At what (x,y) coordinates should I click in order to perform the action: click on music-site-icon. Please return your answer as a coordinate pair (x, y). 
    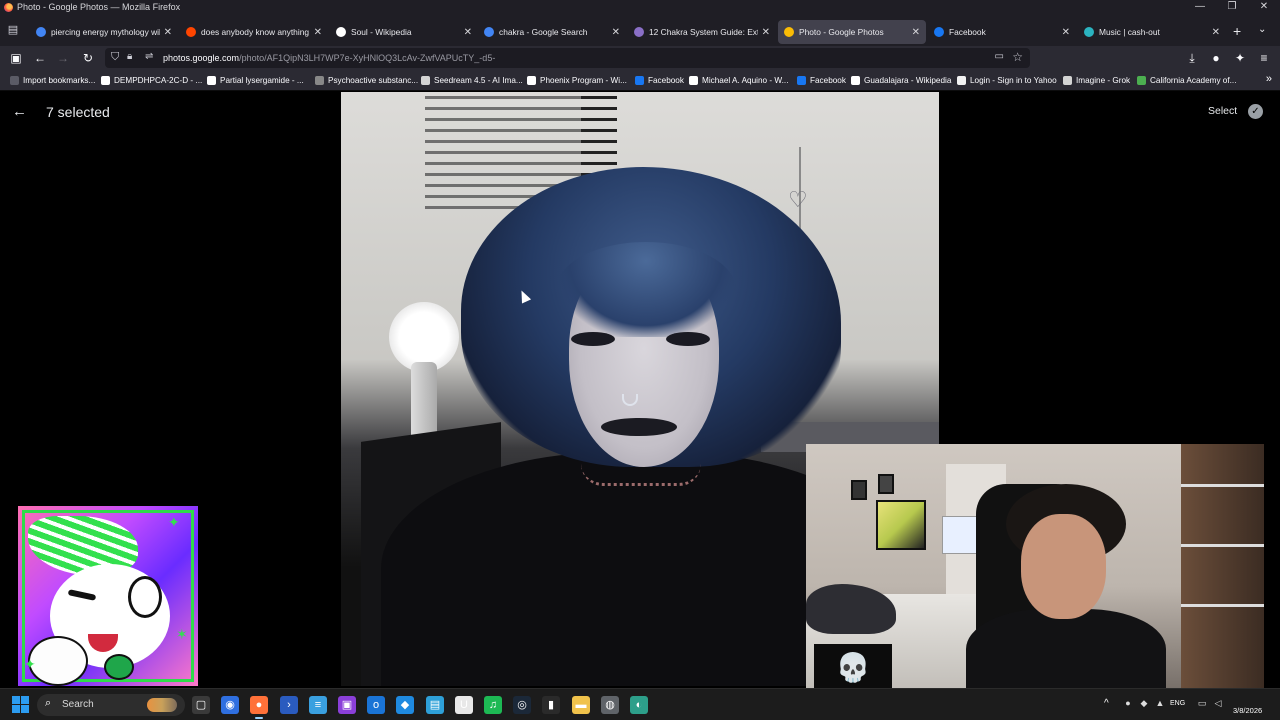
    Looking at the image, I should click on (1089, 32).